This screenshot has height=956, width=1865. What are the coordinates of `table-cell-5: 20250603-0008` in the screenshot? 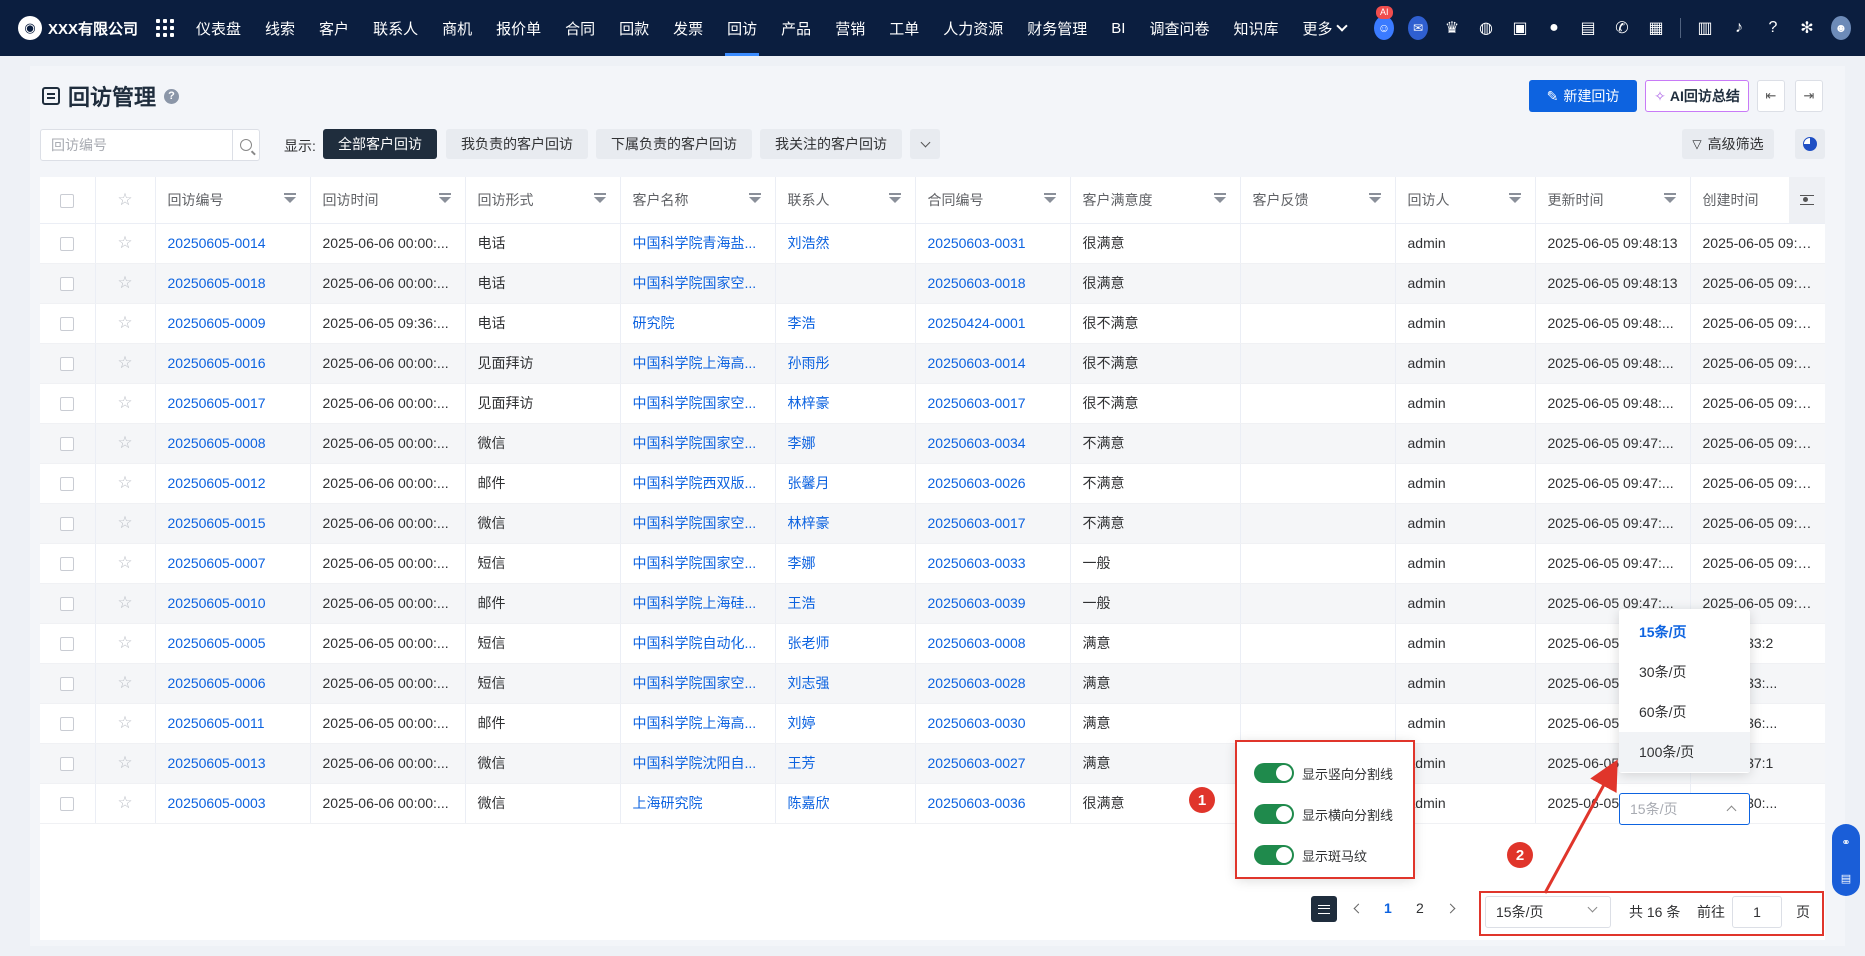 It's located at (993, 643).